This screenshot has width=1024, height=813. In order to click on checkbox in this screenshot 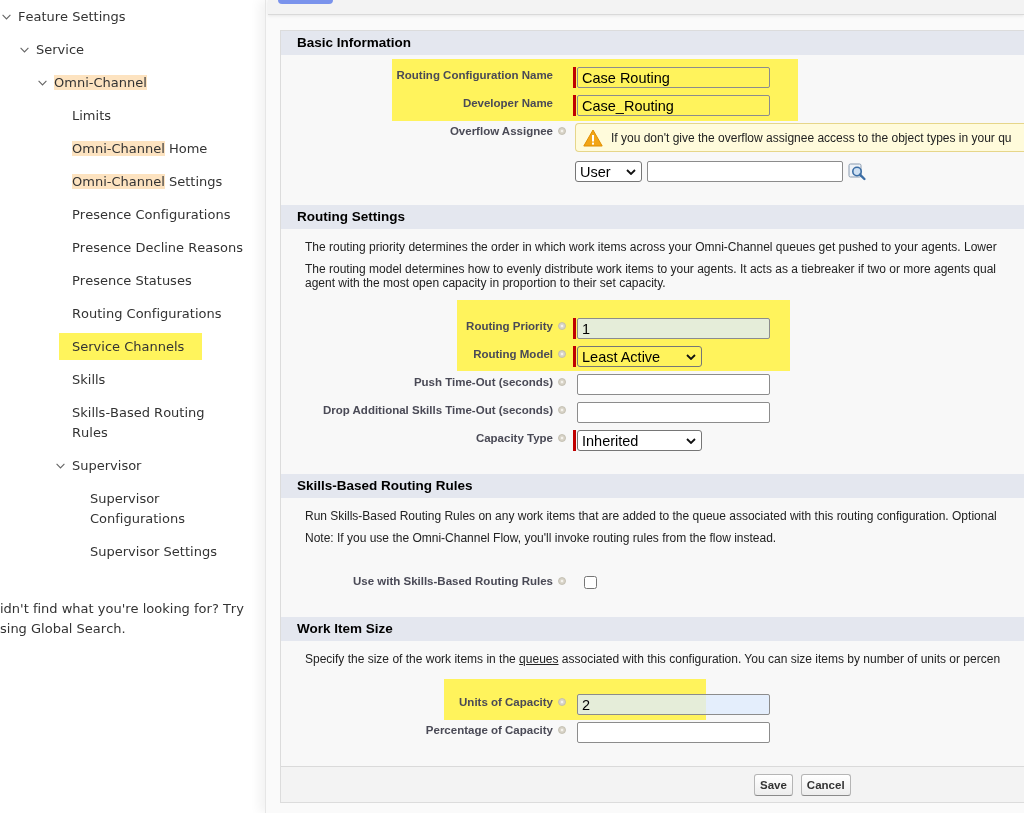, I will do `click(590, 582)`.